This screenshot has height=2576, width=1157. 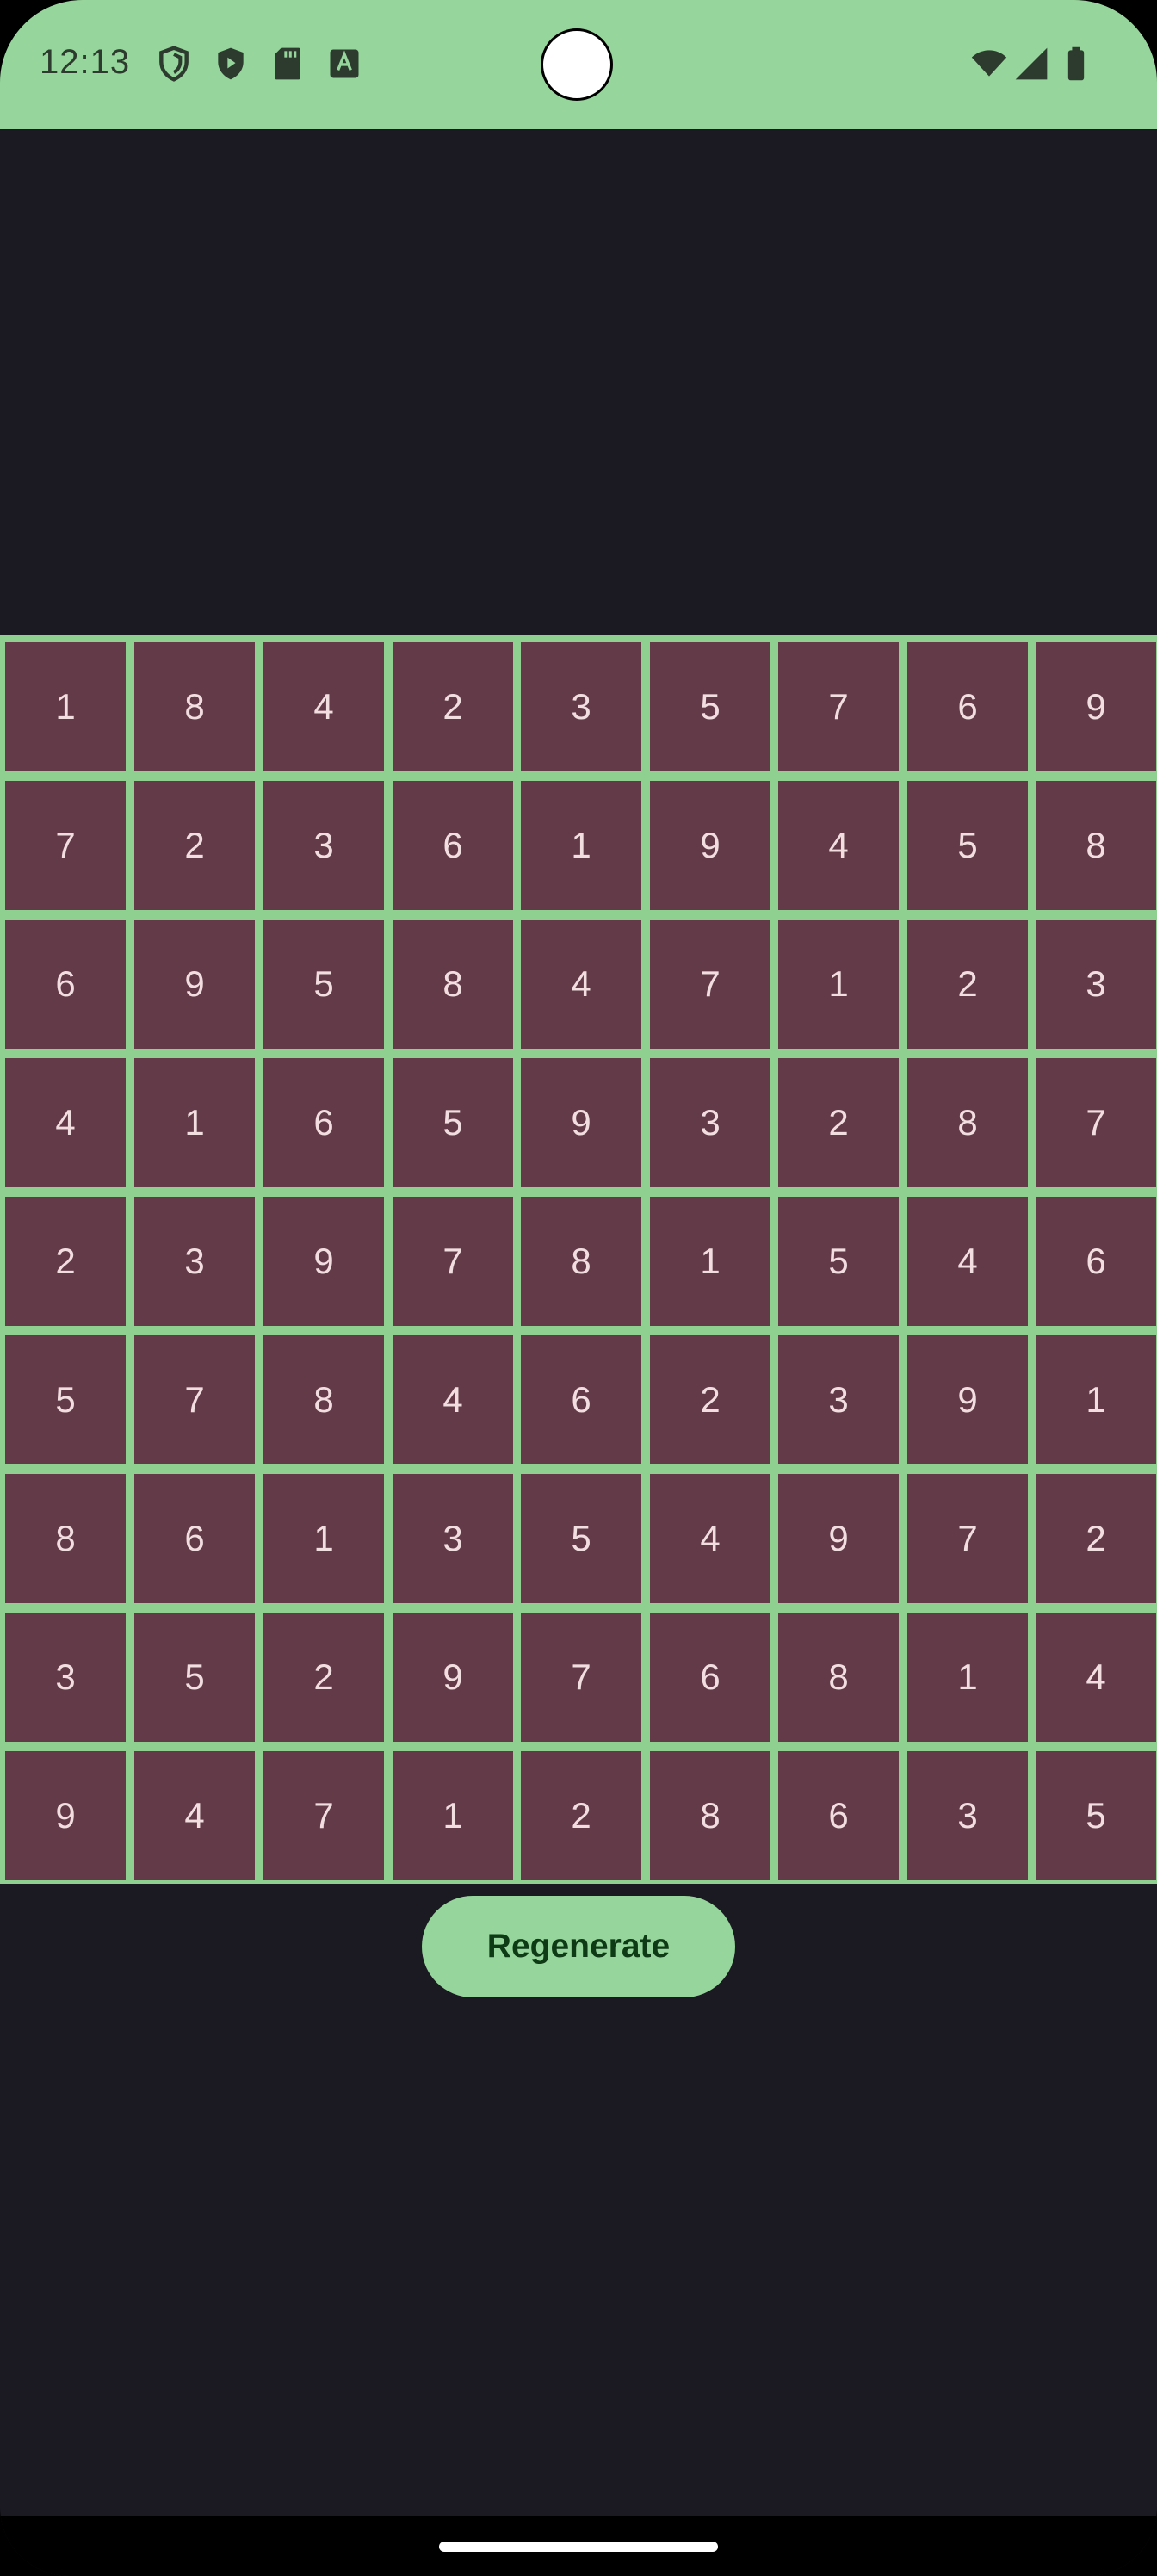 I want to click on shield-outline-icon, so click(x=174, y=64).